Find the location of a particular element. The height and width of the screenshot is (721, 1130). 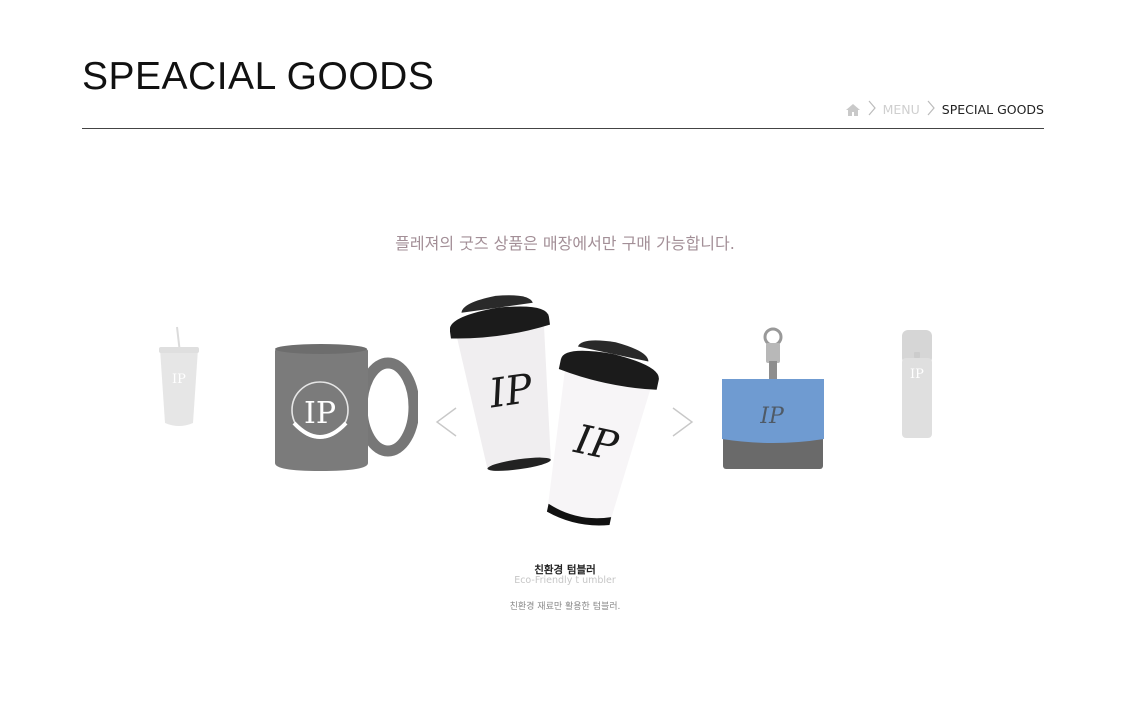

slide-mug: IP is located at coordinates (346, 408).